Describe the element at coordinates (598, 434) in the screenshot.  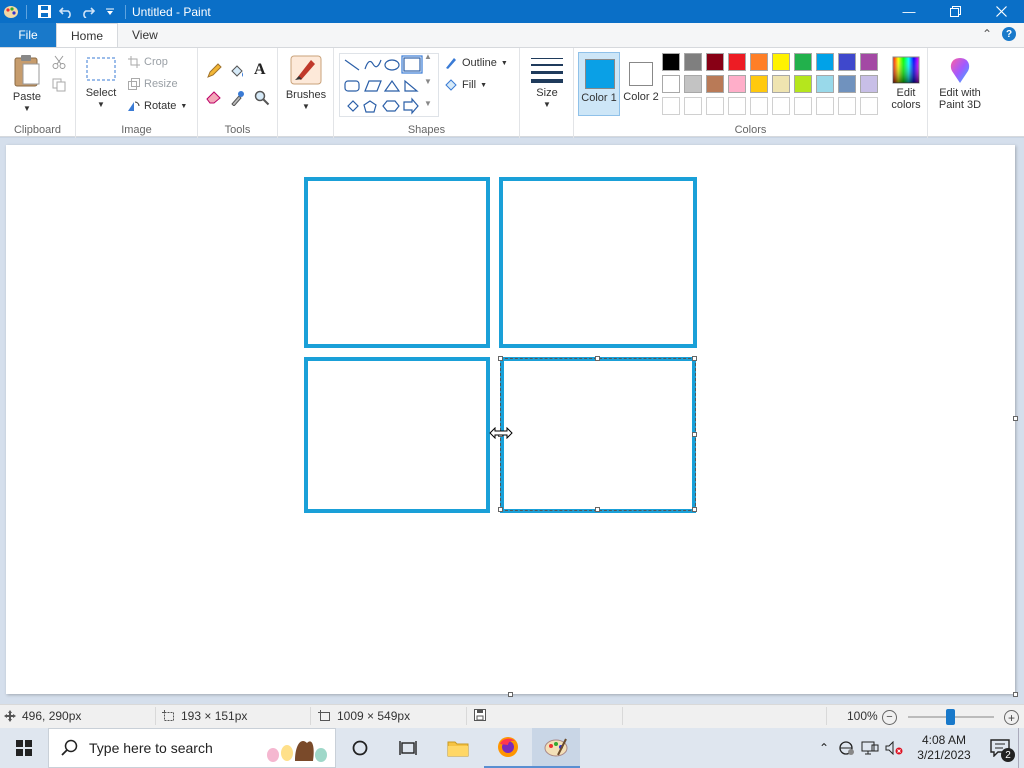
I see `shape-selection-box` at that location.